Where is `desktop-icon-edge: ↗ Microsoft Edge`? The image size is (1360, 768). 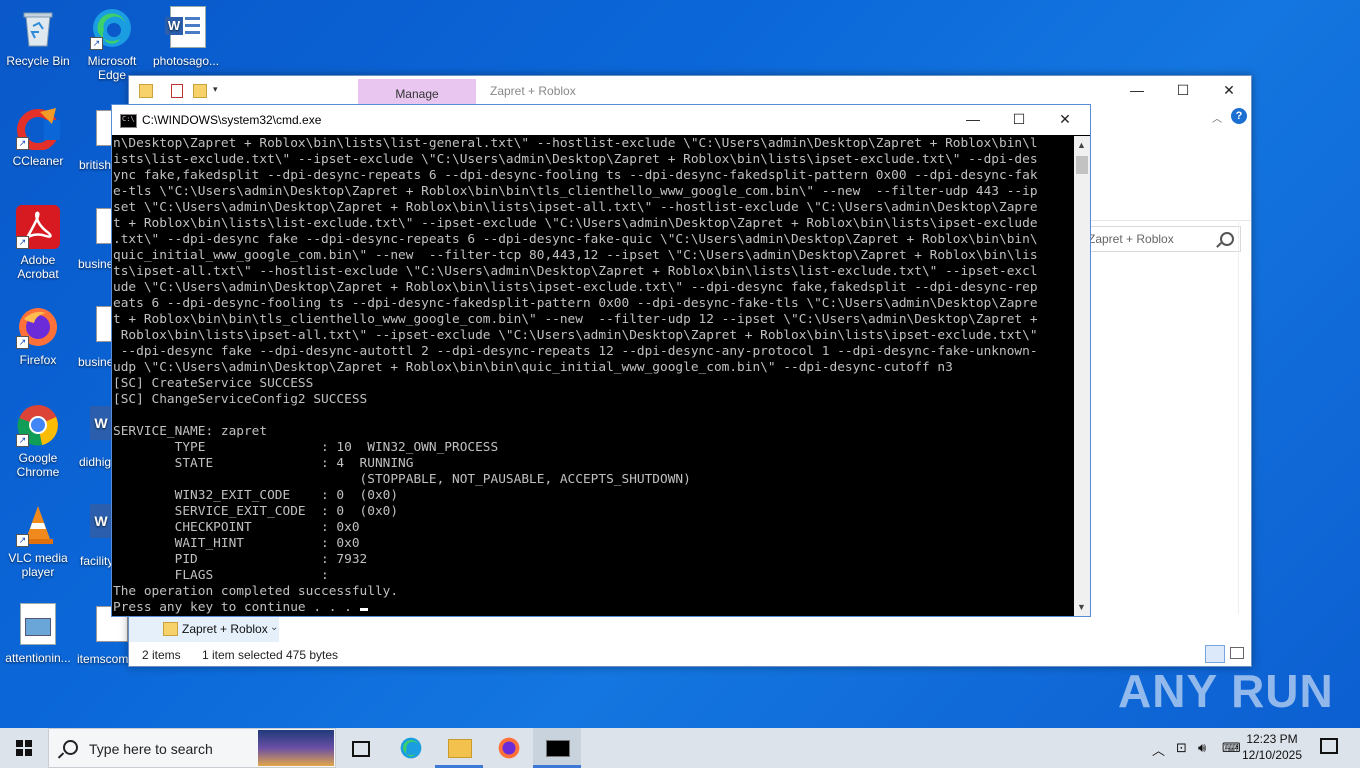
desktop-icon-edge: ↗ Microsoft Edge is located at coordinates (112, 44).